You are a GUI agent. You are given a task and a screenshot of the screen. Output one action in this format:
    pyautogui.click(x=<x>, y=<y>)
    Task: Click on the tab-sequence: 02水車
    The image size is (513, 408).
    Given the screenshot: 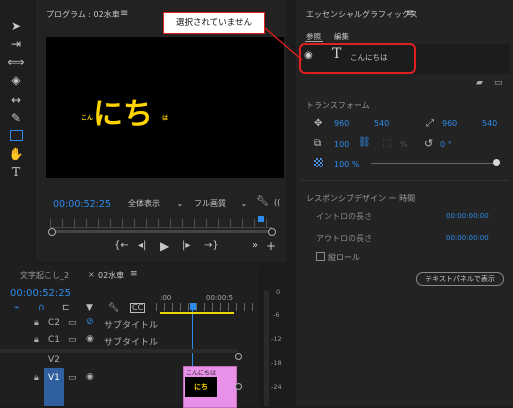 What is the action you would take?
    pyautogui.click(x=111, y=275)
    